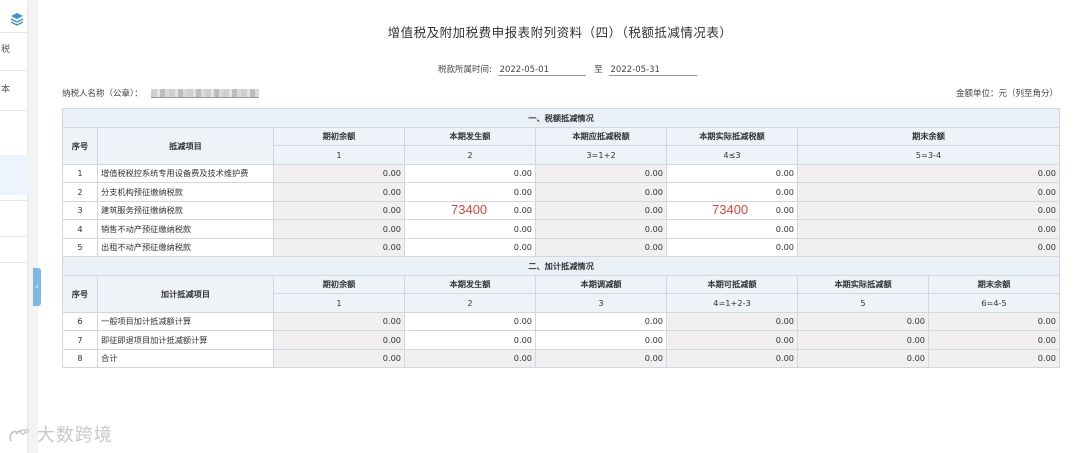  I want to click on col-item-header: 抵减项目, so click(185, 145).